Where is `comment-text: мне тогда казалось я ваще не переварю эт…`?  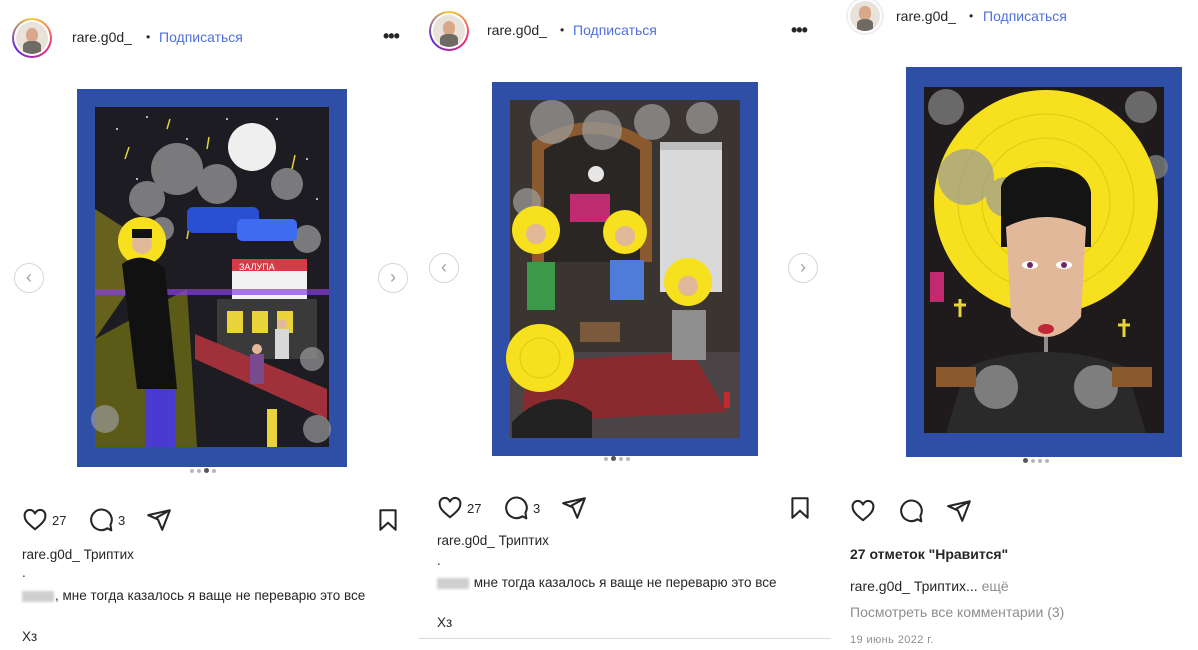 comment-text: мне тогда казалось я ваще не переварю эт… is located at coordinates (623, 582).